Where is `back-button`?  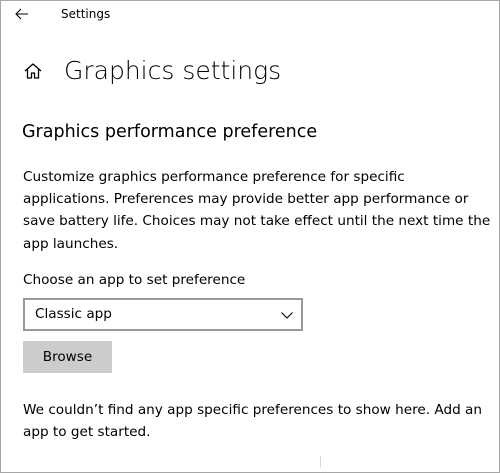
back-button is located at coordinates (22, 14).